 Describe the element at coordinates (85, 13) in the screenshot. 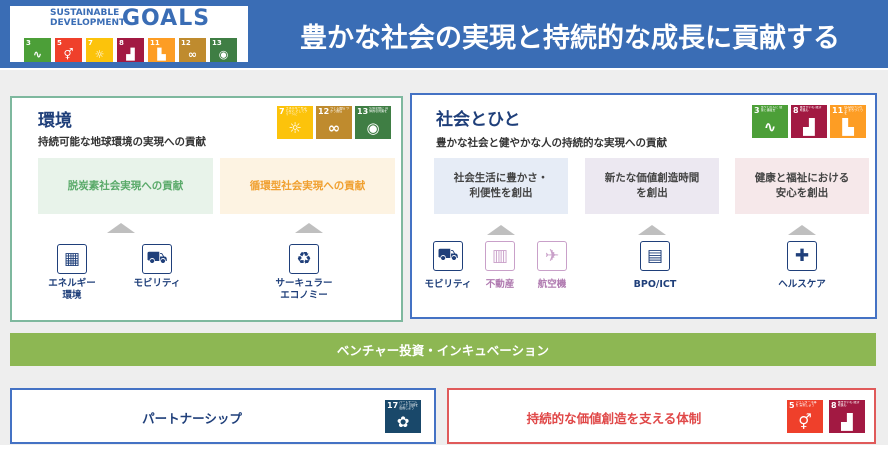

I see `logo-line1: SUSTAINABLE` at that location.